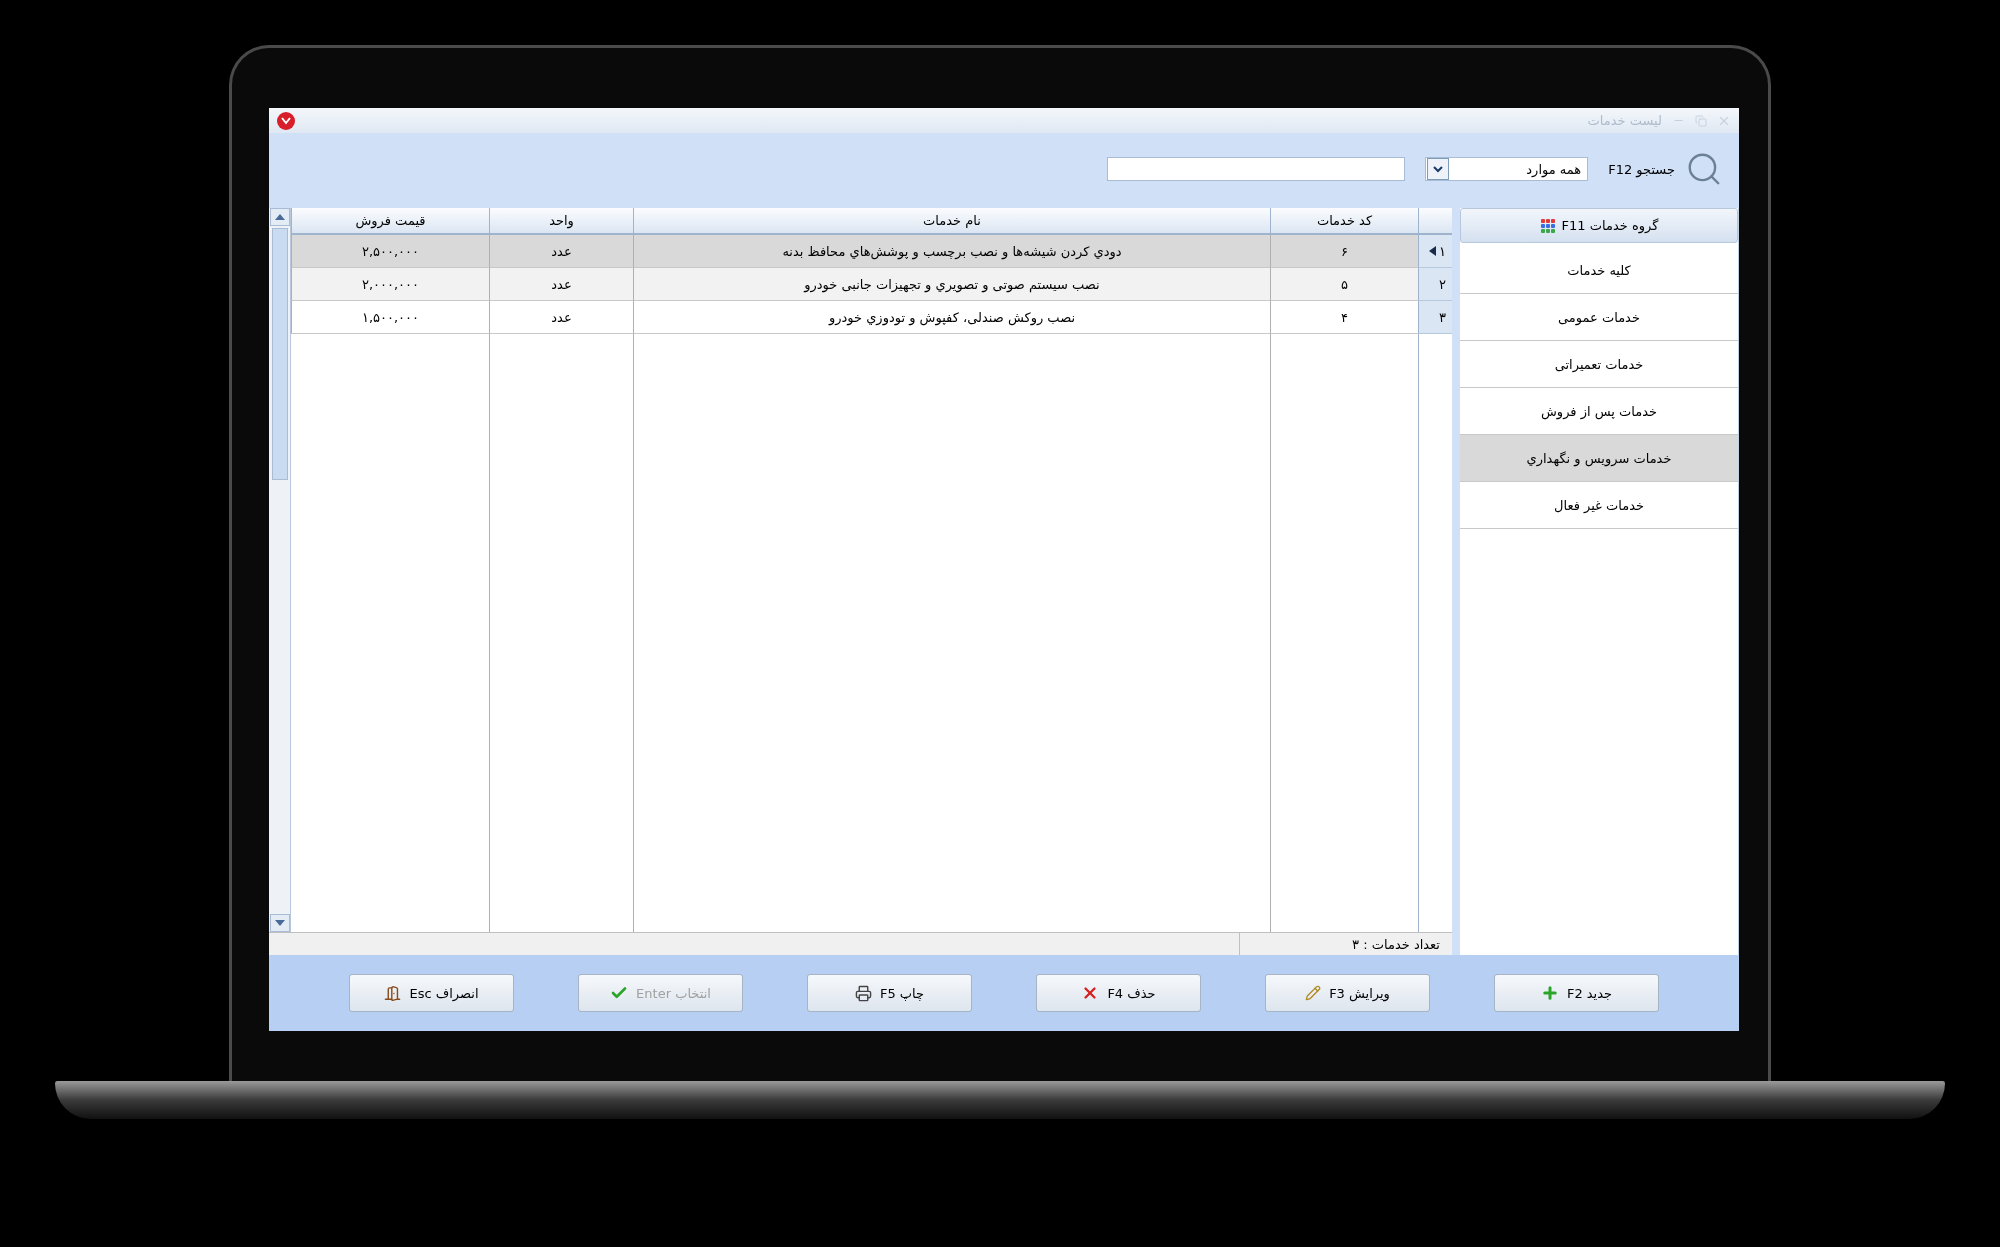 The height and width of the screenshot is (1247, 2000). I want to click on scroll-down-icon, so click(279, 923).